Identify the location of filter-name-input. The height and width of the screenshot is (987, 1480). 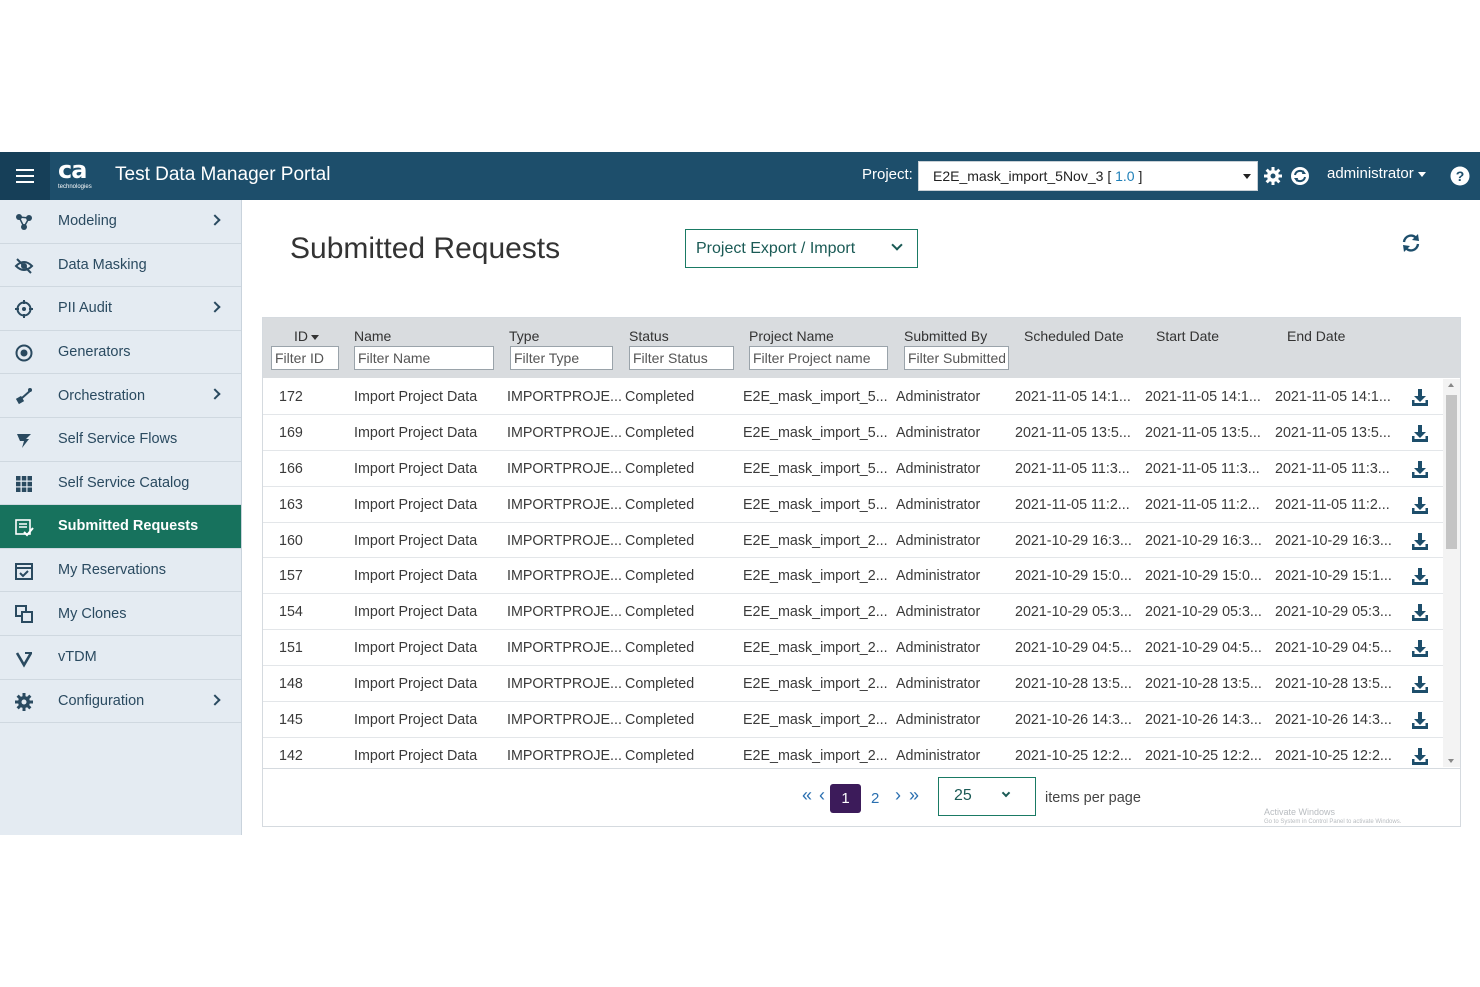
(424, 358).